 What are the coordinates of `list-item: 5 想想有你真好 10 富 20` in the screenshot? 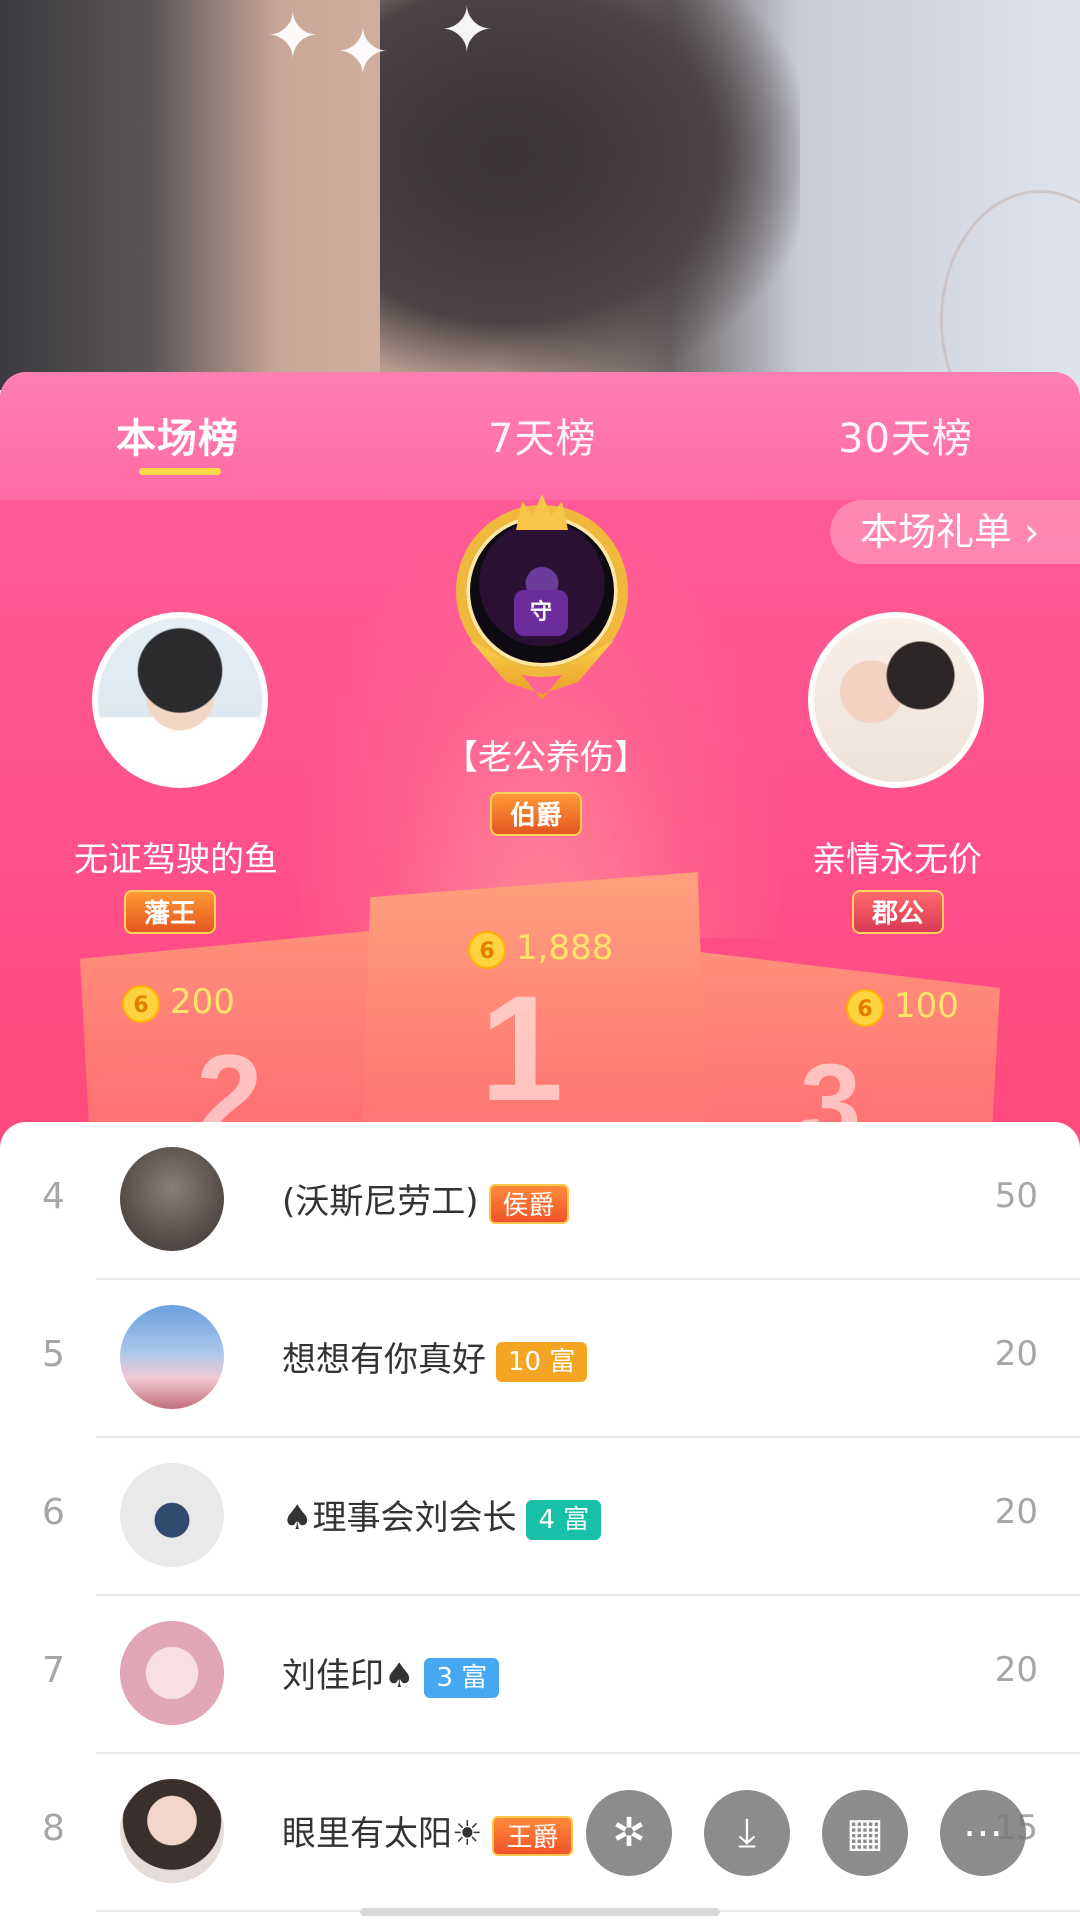 It's located at (540, 1359).